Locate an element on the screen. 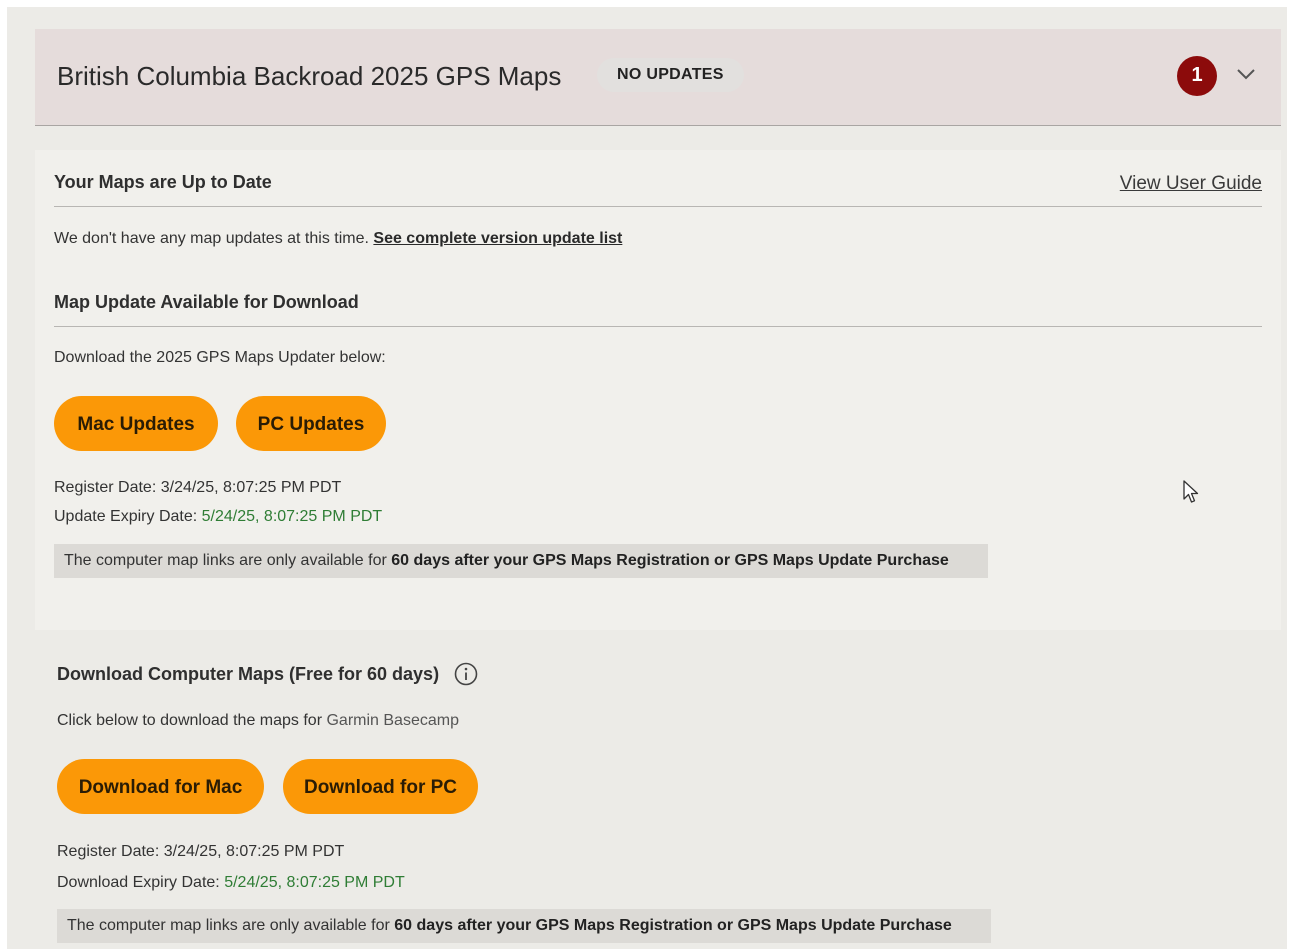 The image size is (1293, 949). computer-register-date: Register Date: 3/24/25, 8:07:25 PM PDT is located at coordinates (200, 852).